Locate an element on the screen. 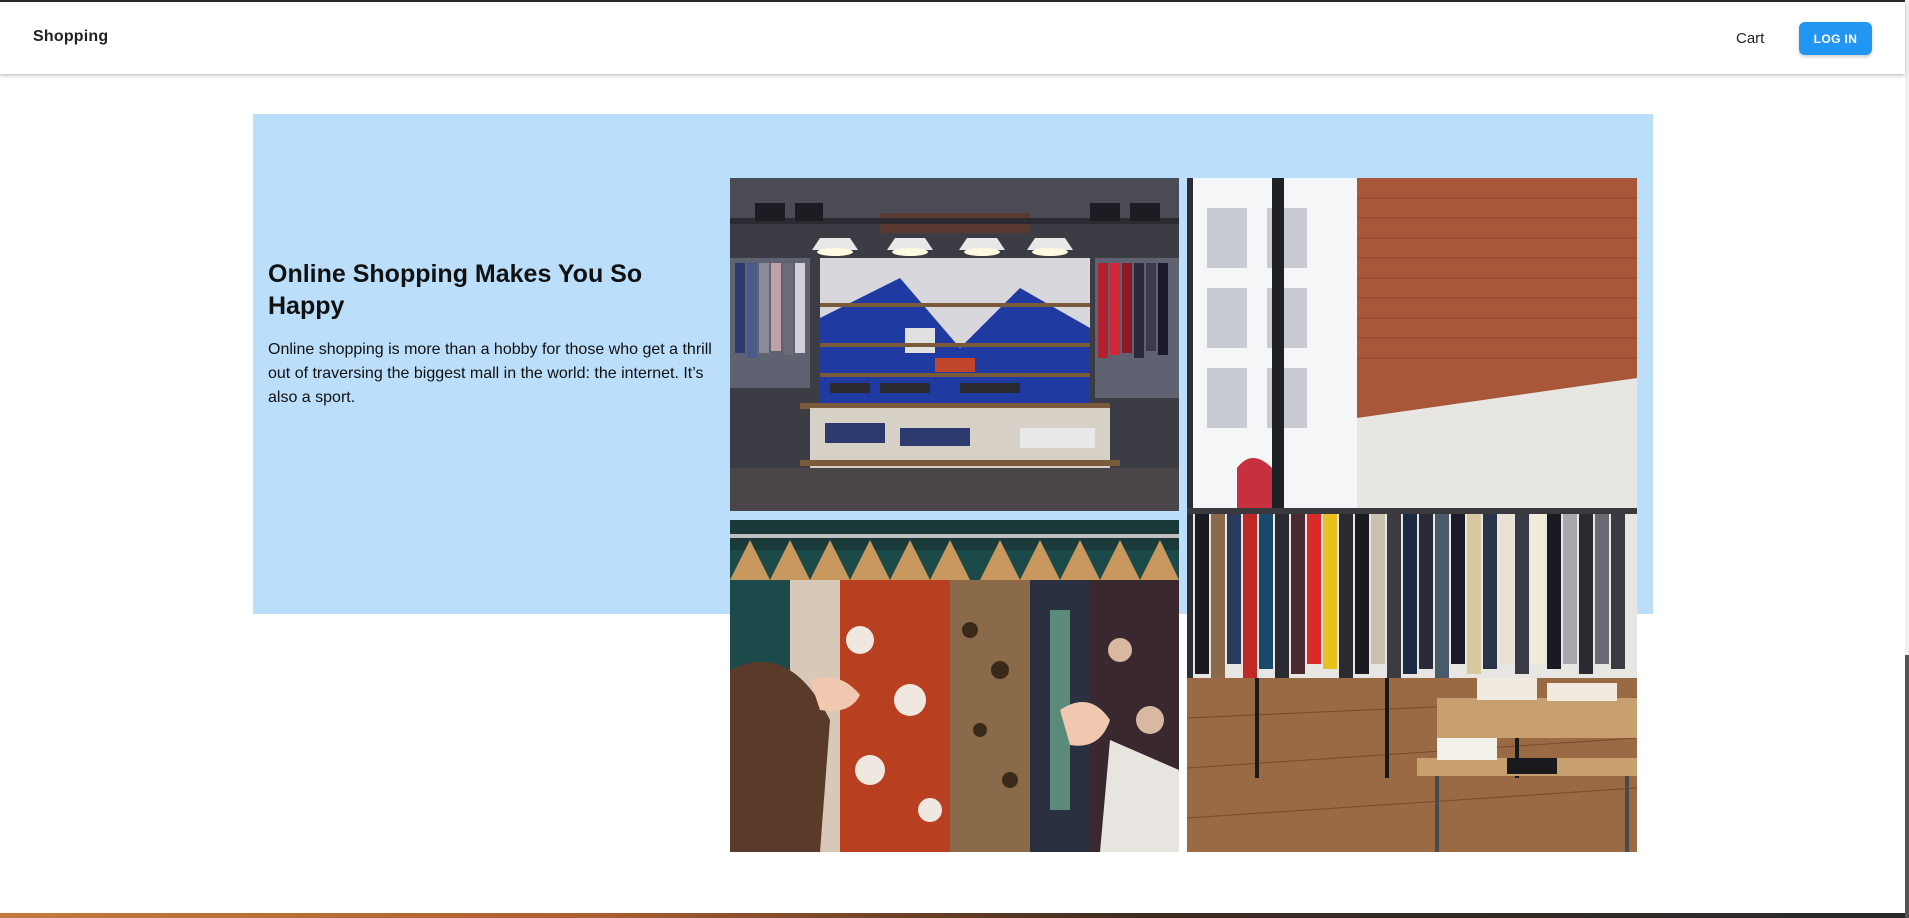 The height and width of the screenshot is (918, 1909). login-button: LOG IN is located at coordinates (1835, 38).